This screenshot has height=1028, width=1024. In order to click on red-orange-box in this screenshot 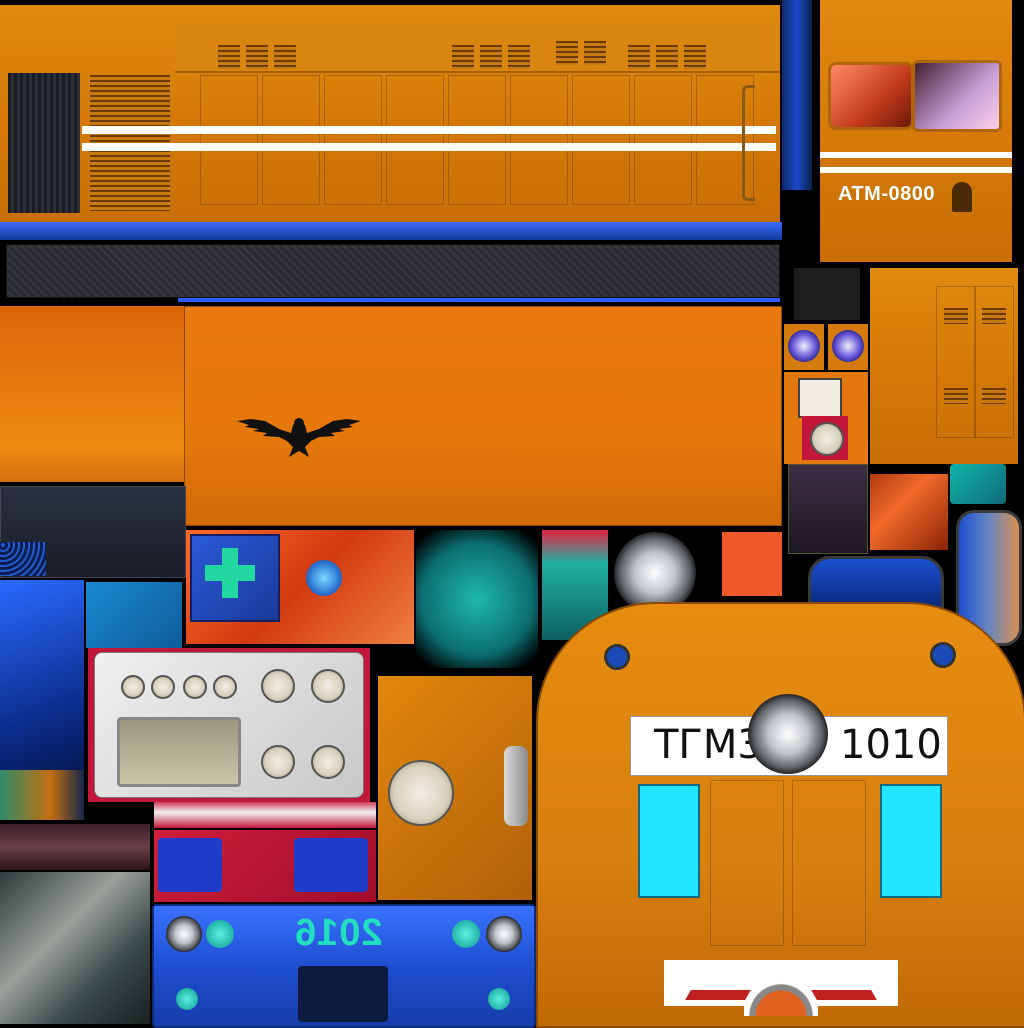, I will do `click(909, 512)`.